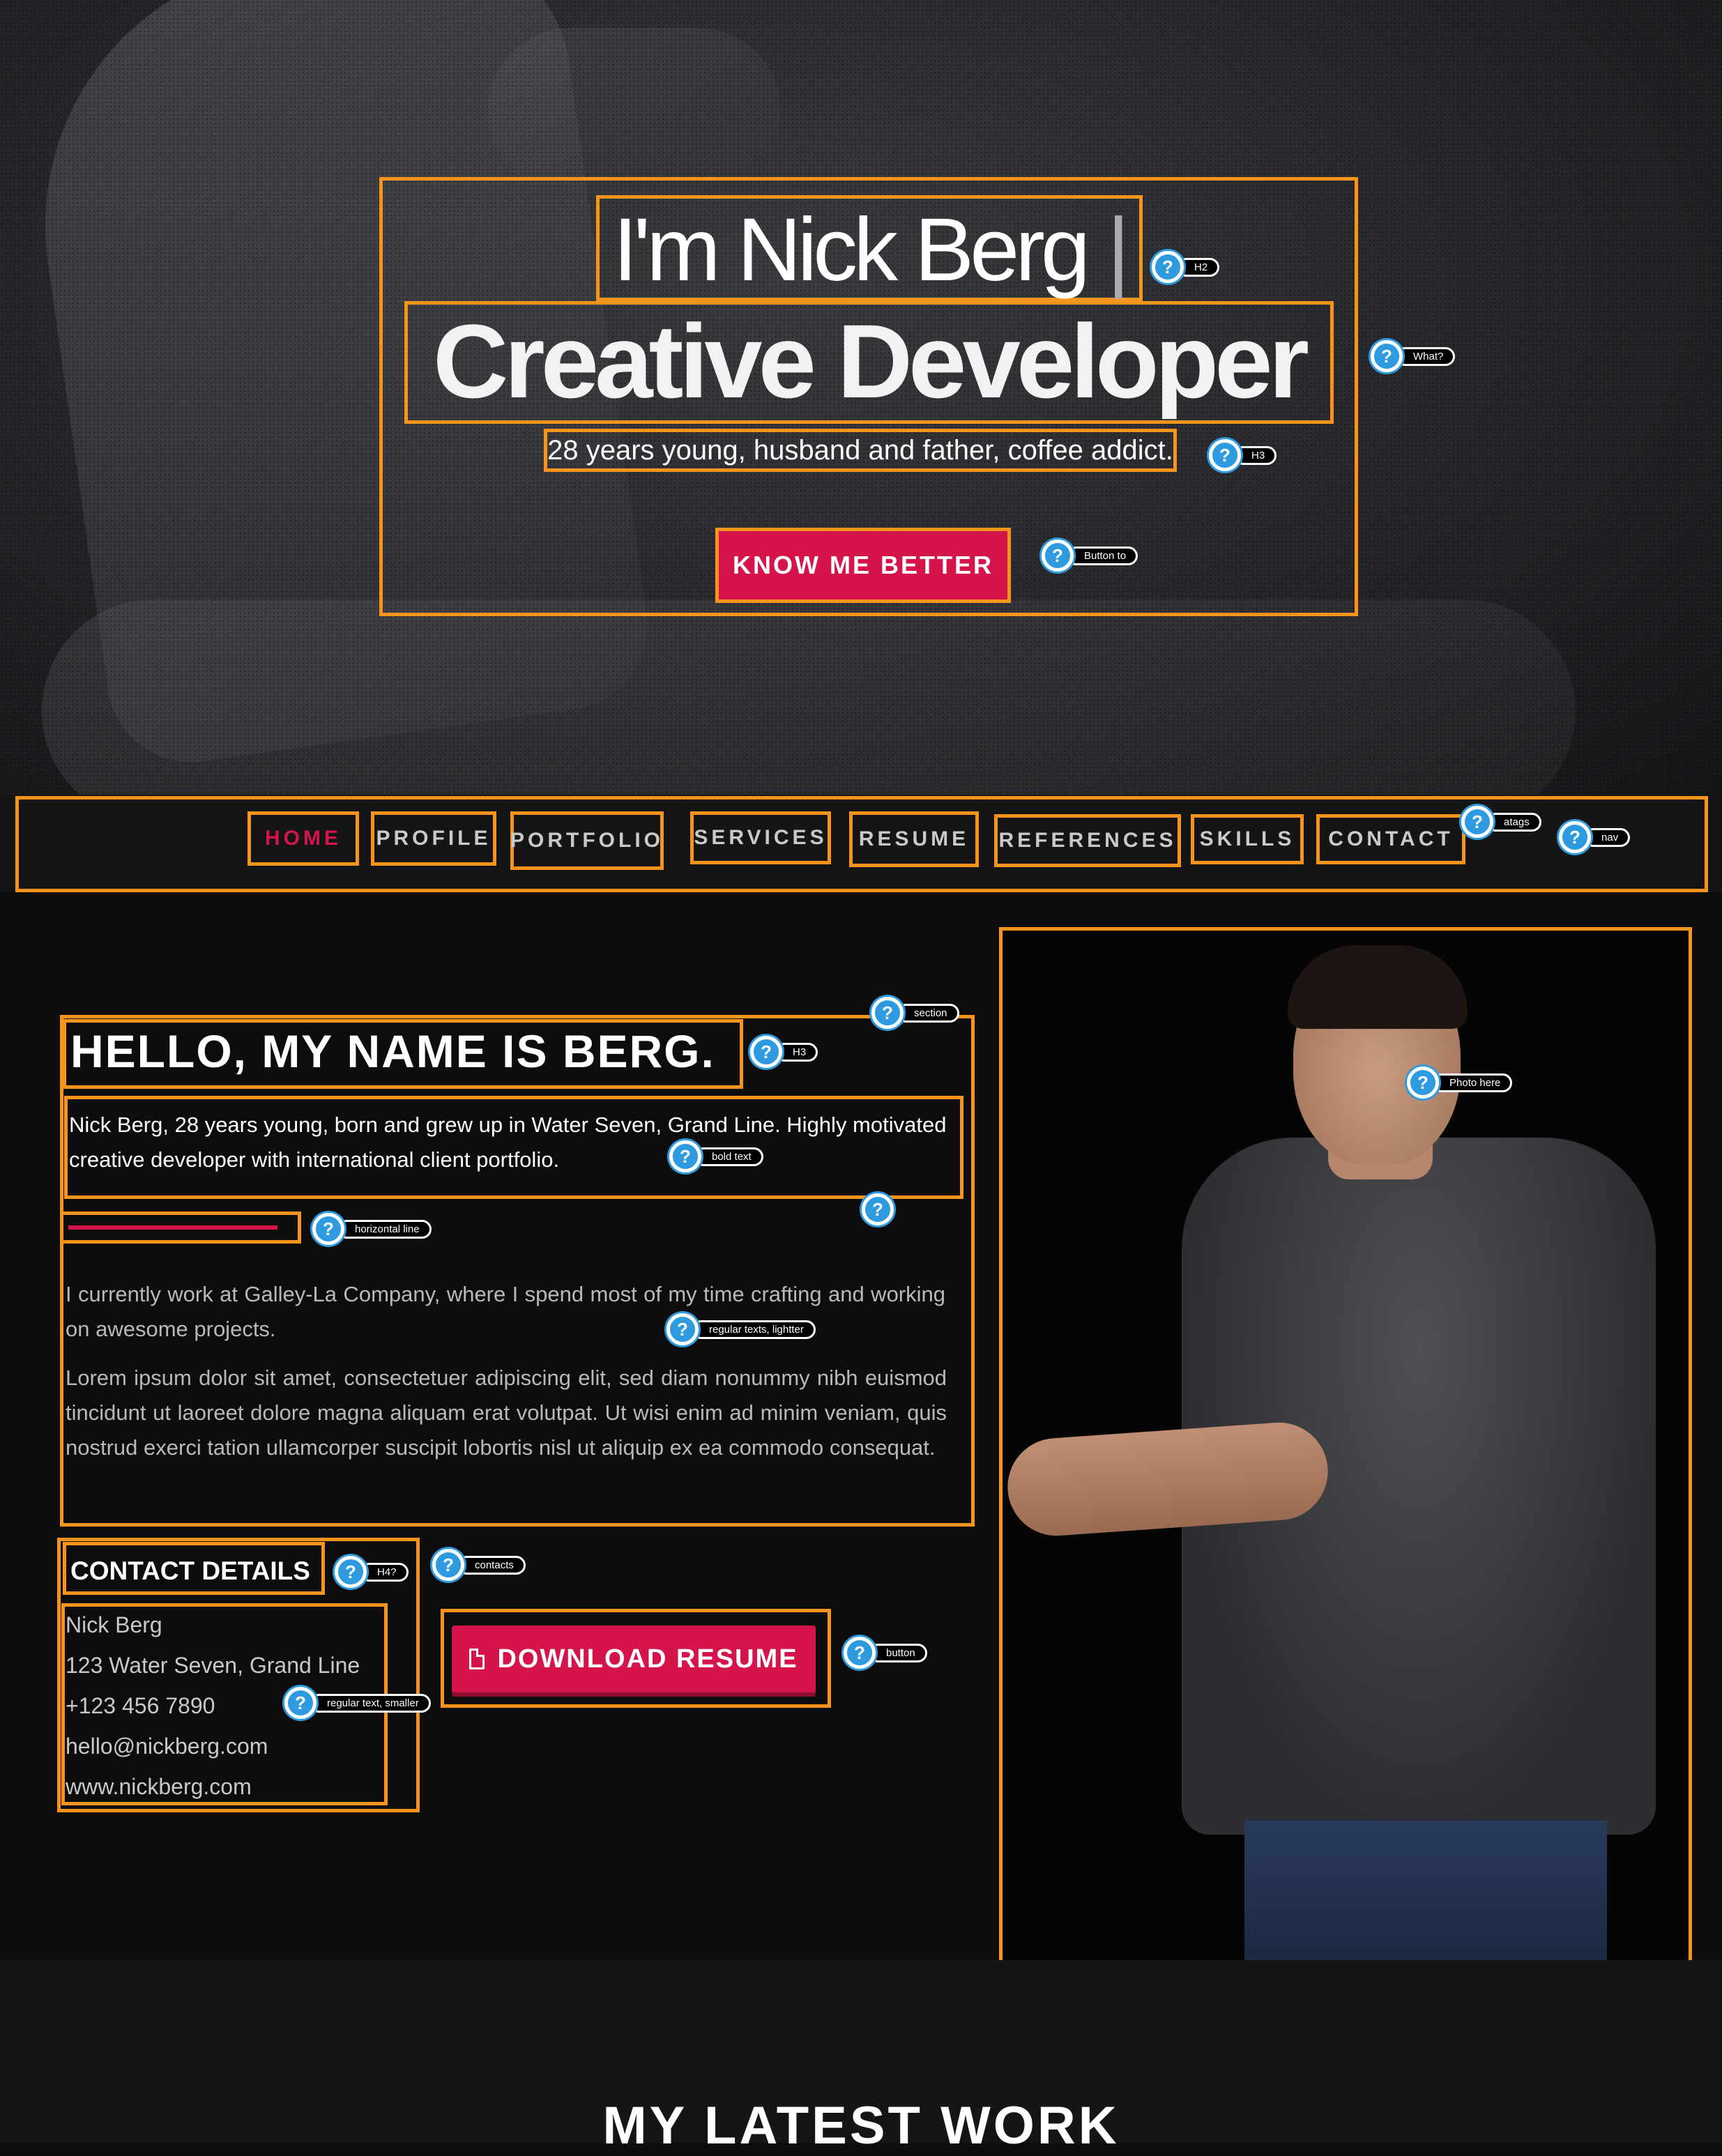  What do you see at coordinates (479, 1565) in the screenshot?
I see `annotation-contacts: ? contacts` at bounding box center [479, 1565].